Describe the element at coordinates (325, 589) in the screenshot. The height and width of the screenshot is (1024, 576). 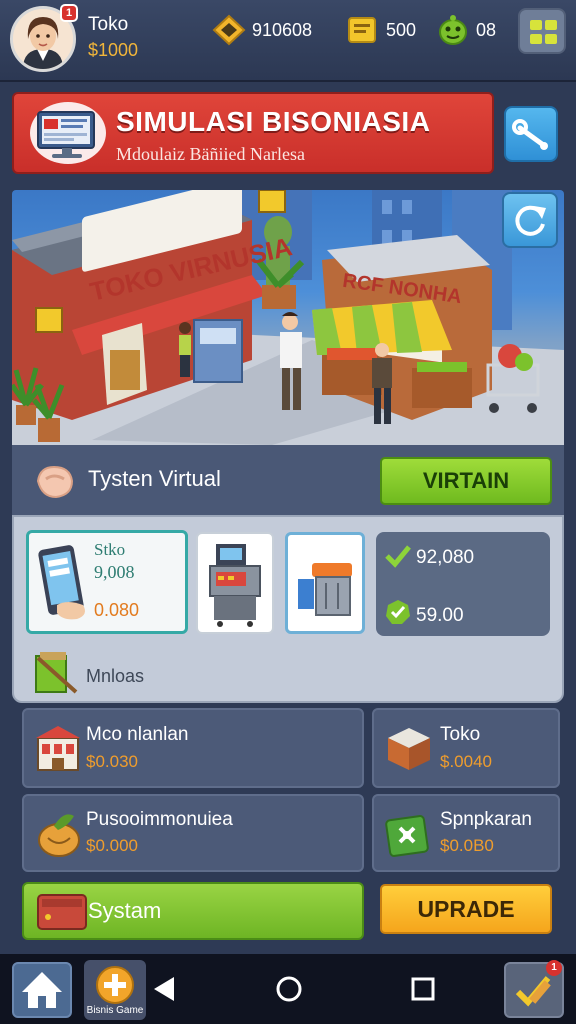
I see `trash-bin-icon` at that location.